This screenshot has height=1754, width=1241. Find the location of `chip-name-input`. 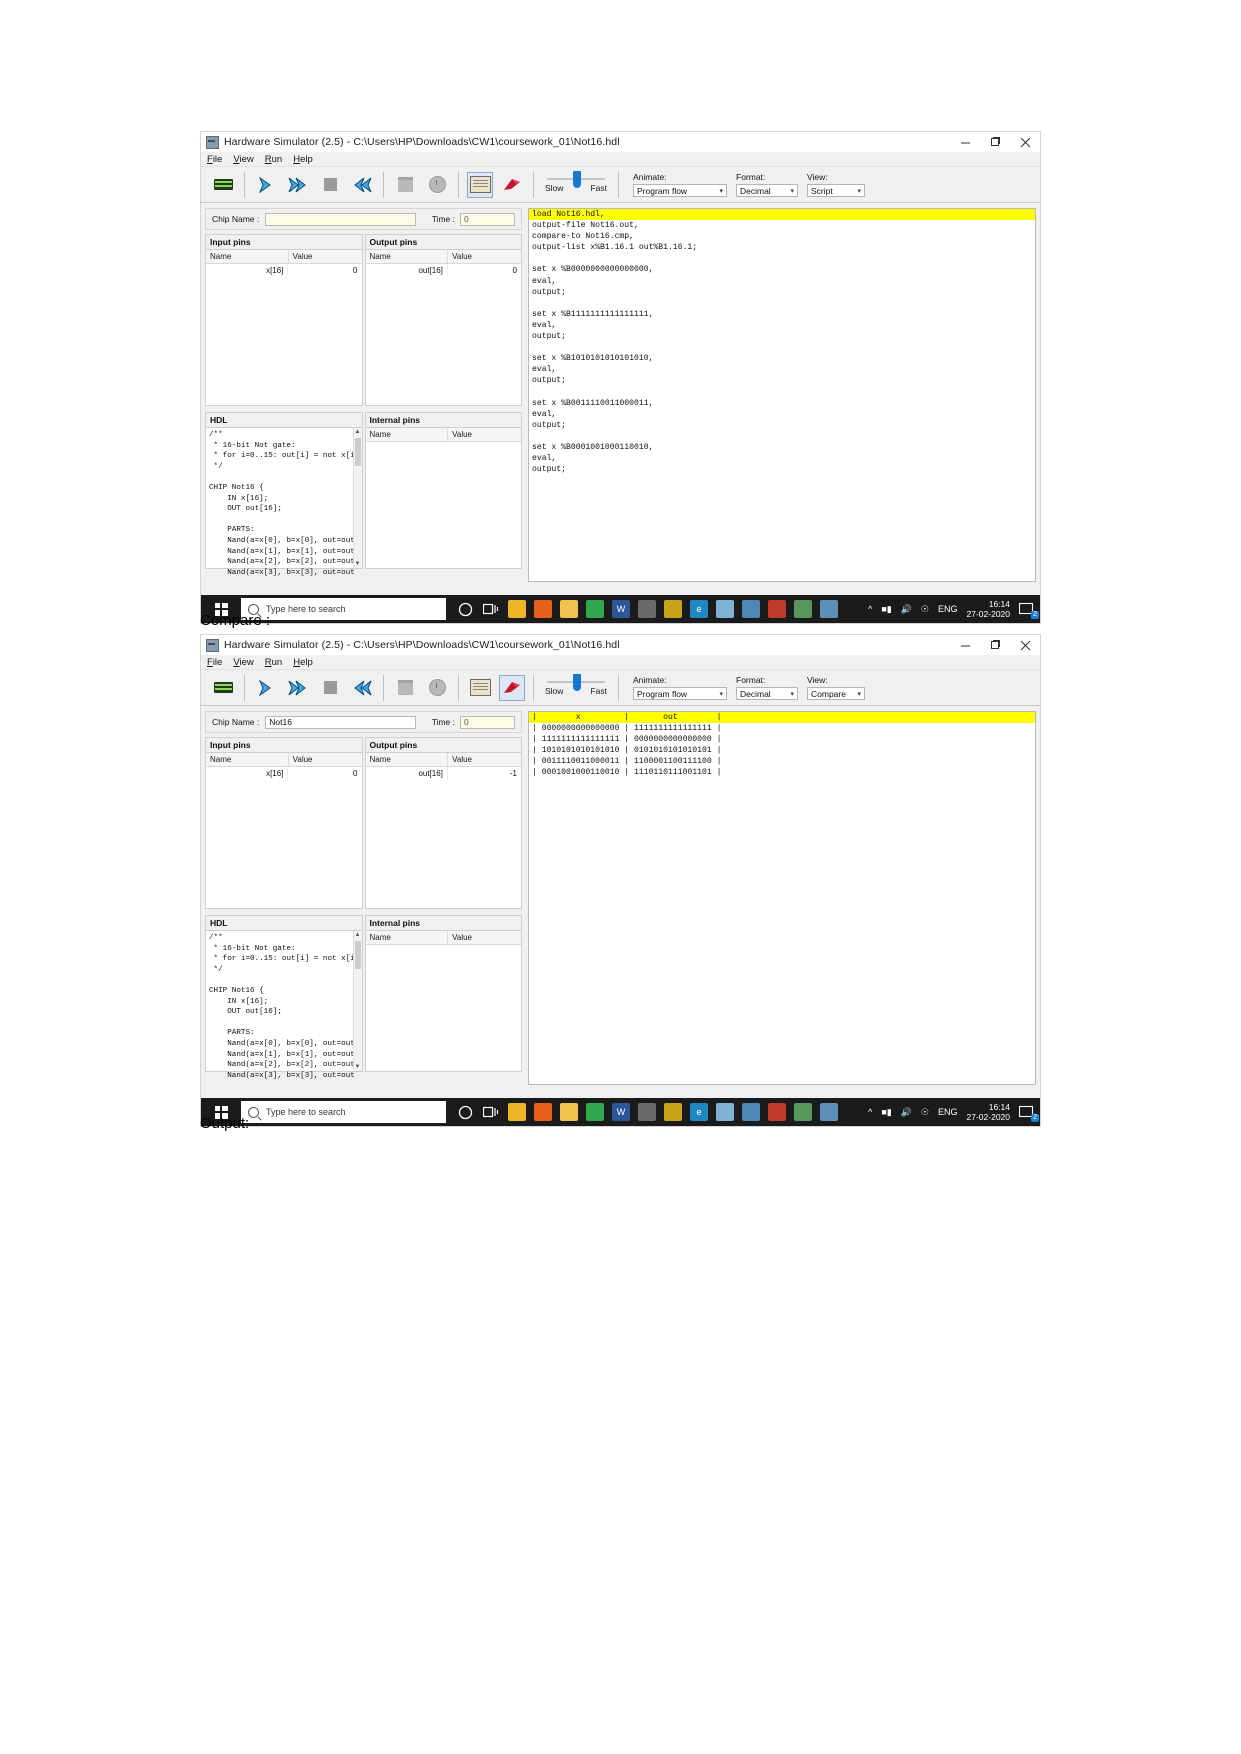

chip-name-input is located at coordinates (340, 219).